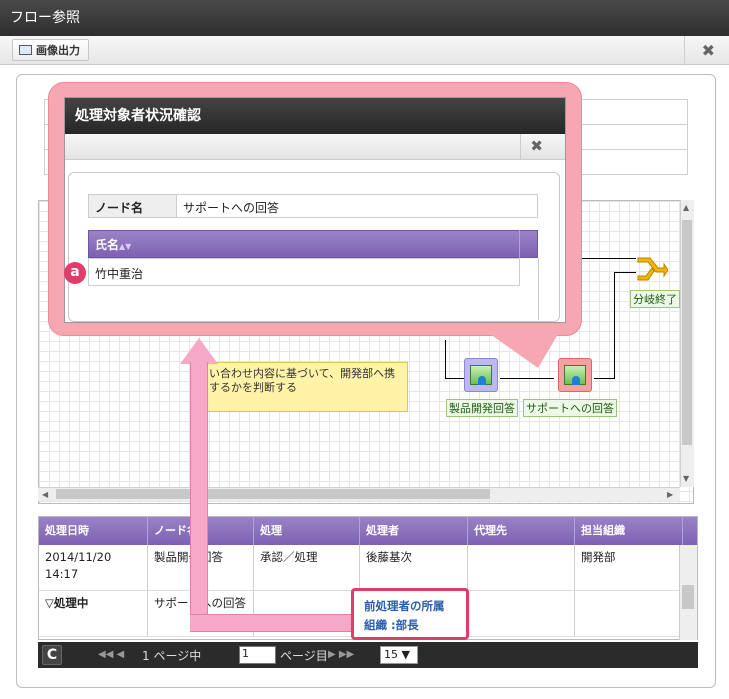 The height and width of the screenshot is (699, 729). I want to click on assignee-name: 竹中重治, so click(119, 274).